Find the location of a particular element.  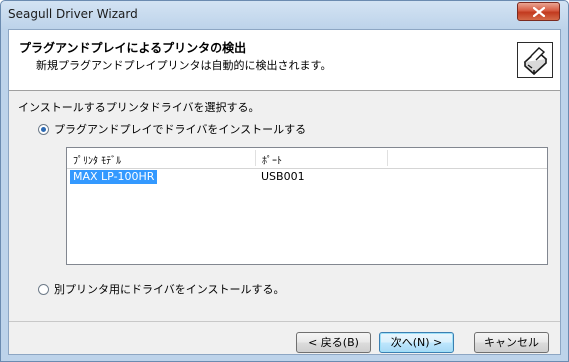

close-icon is located at coordinates (539, 12).